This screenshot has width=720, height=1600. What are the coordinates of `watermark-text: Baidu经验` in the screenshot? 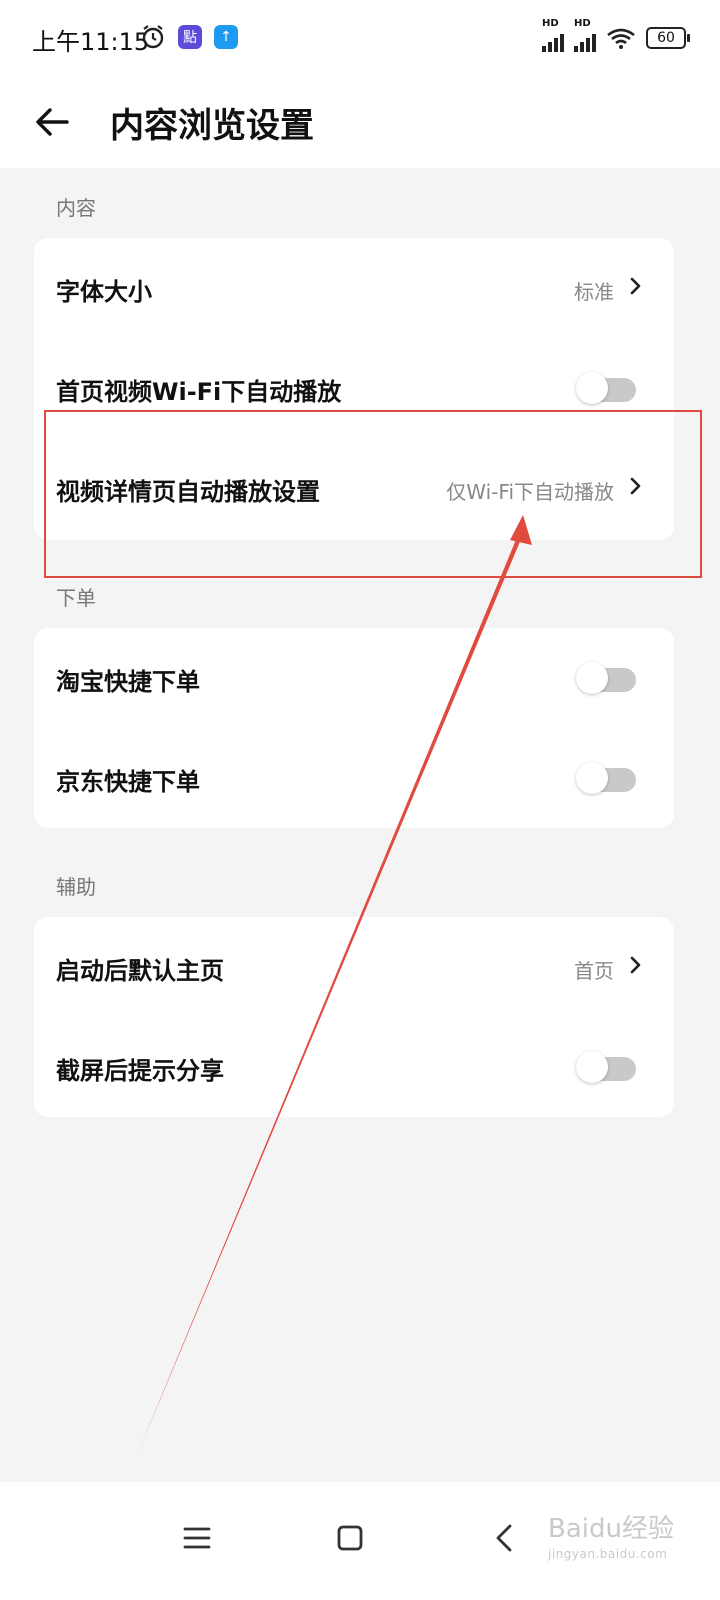 It's located at (611, 1529).